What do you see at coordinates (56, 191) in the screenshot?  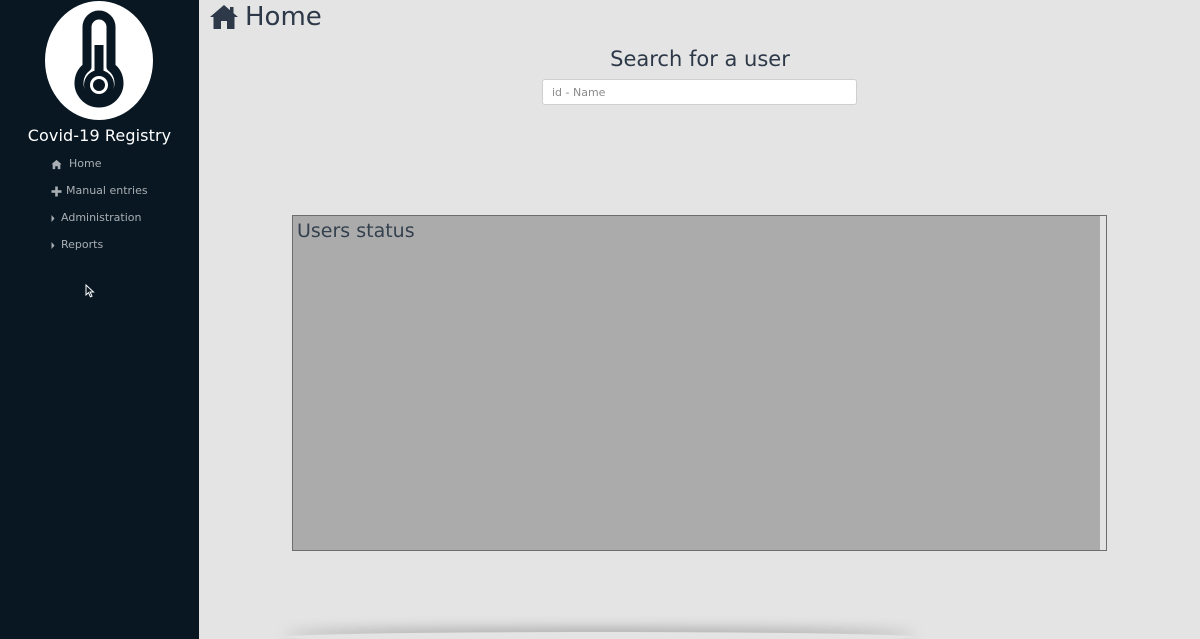 I see `plus-icon` at bounding box center [56, 191].